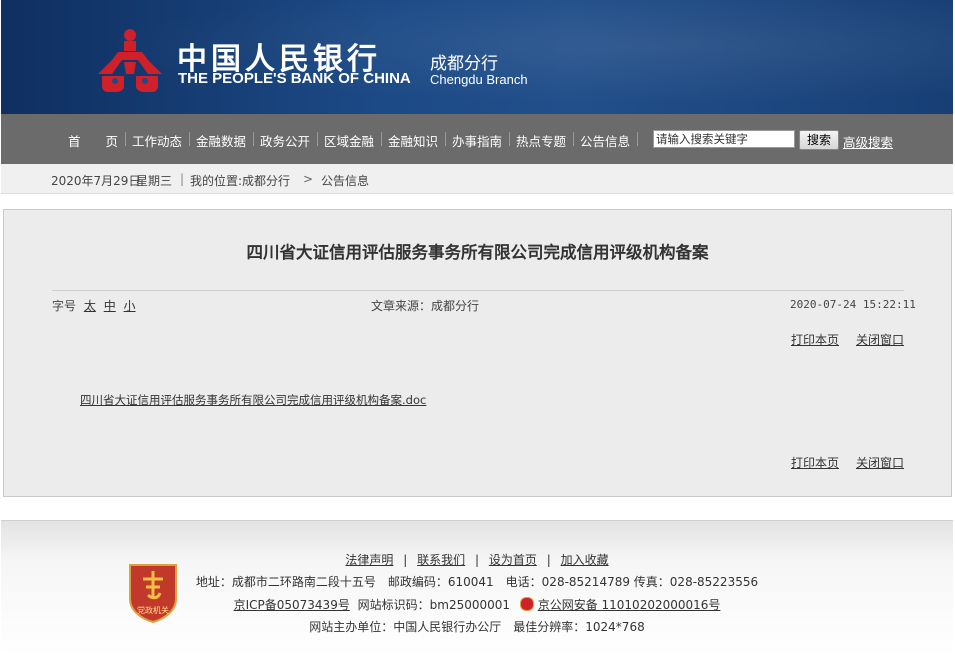 This screenshot has height=658, width=955. What do you see at coordinates (724, 139) in the screenshot?
I see `search-input` at bounding box center [724, 139].